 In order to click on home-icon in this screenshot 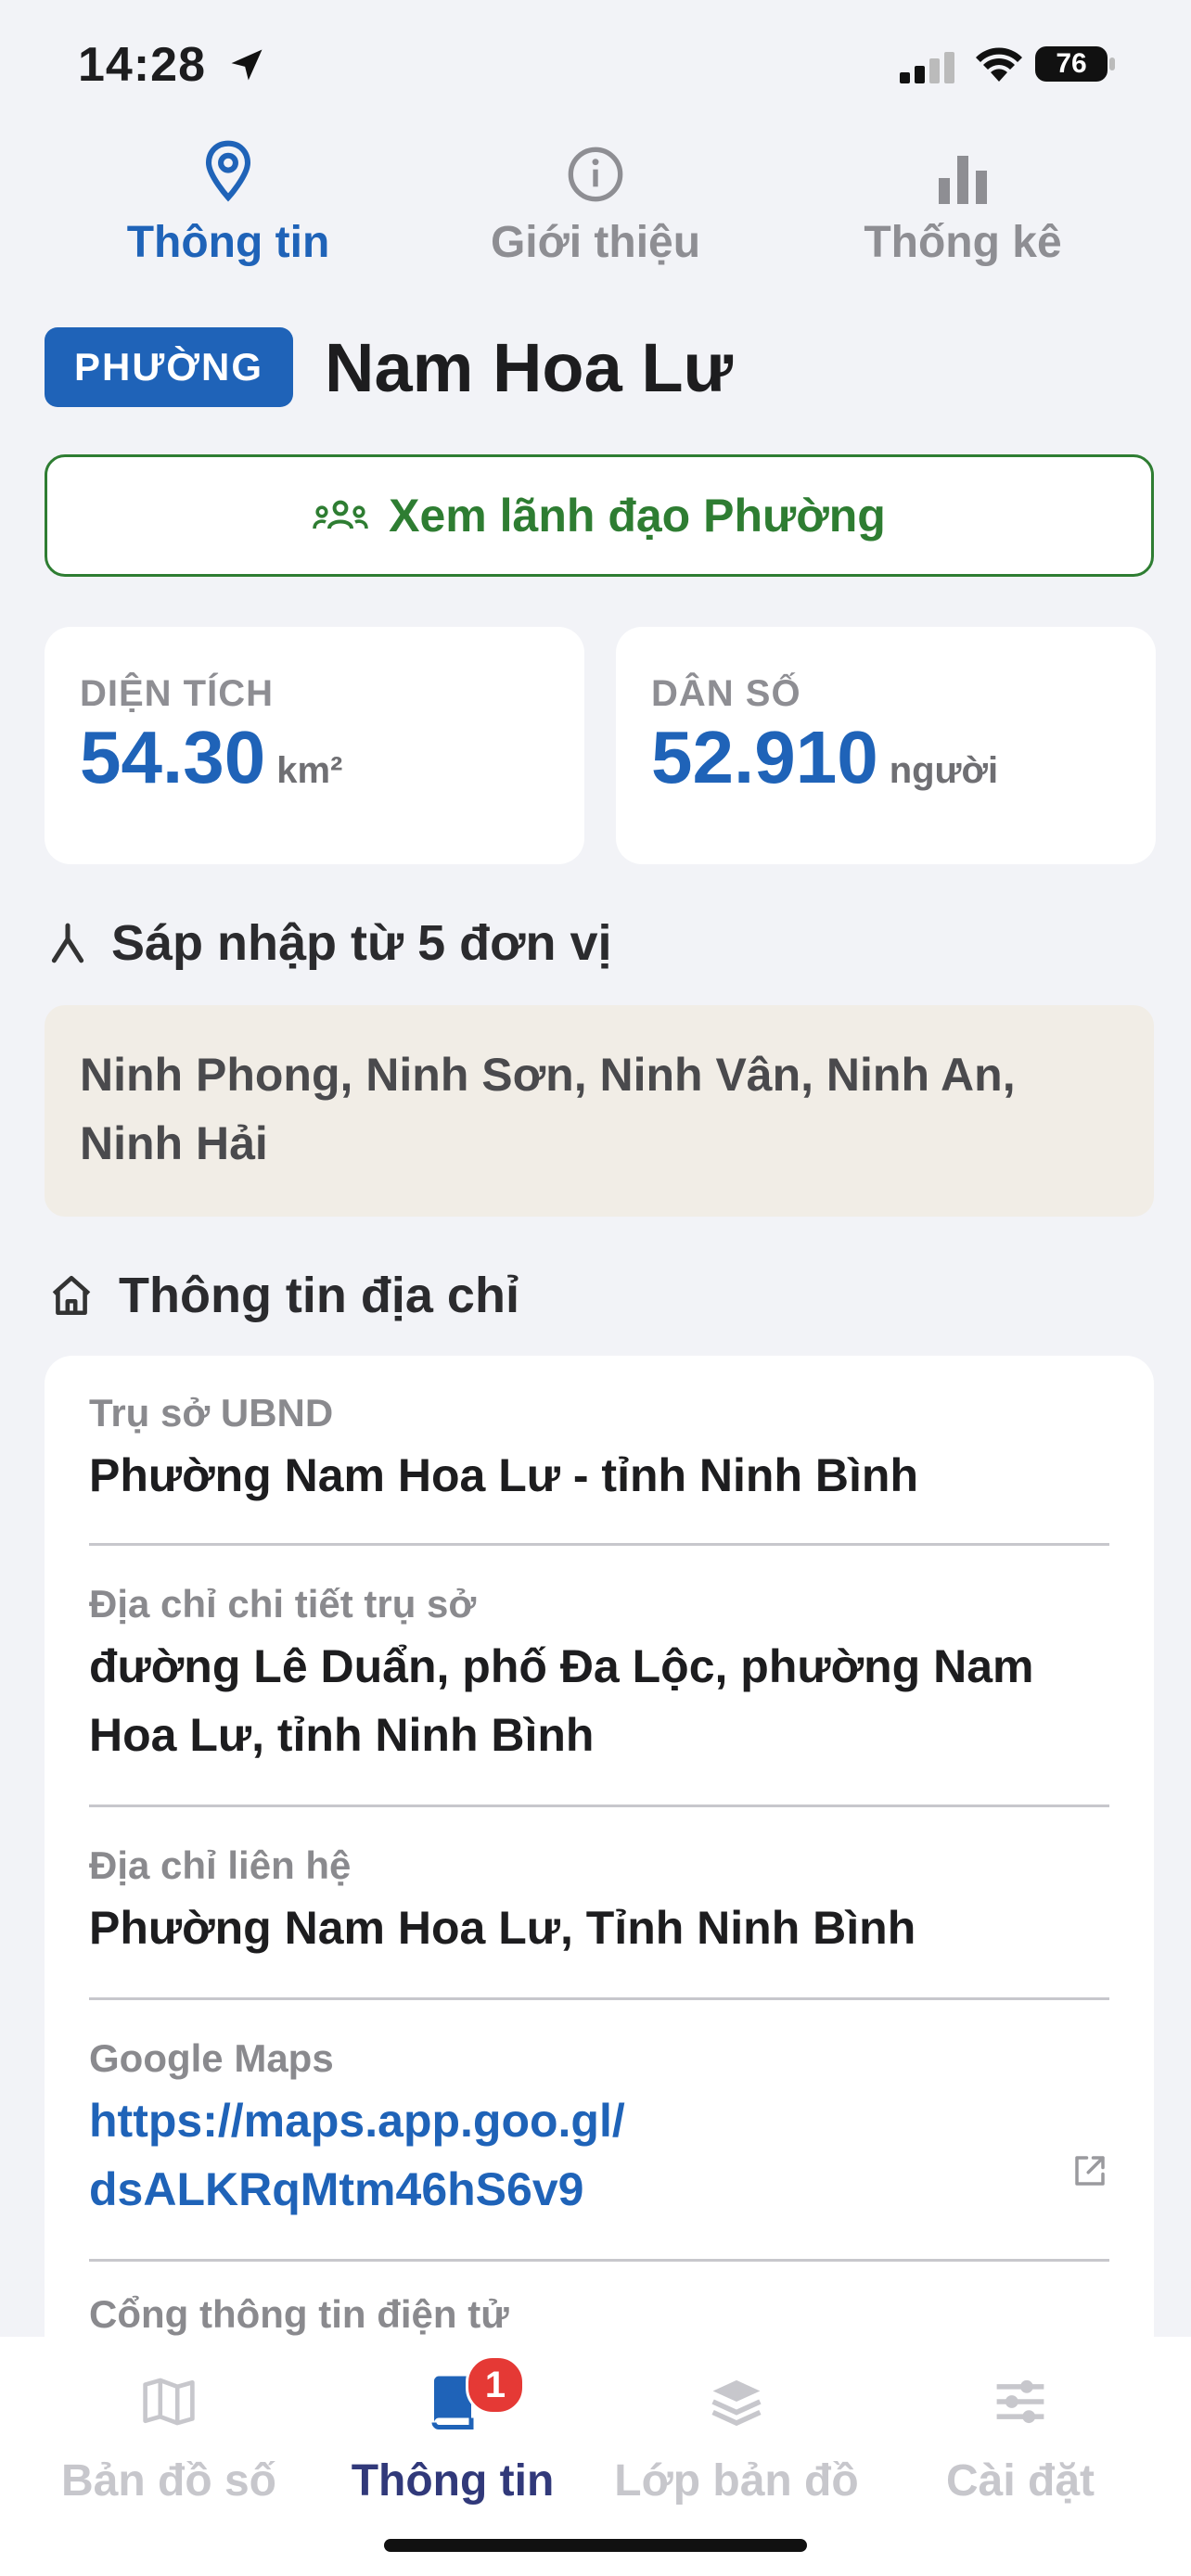, I will do `click(71, 1296)`.